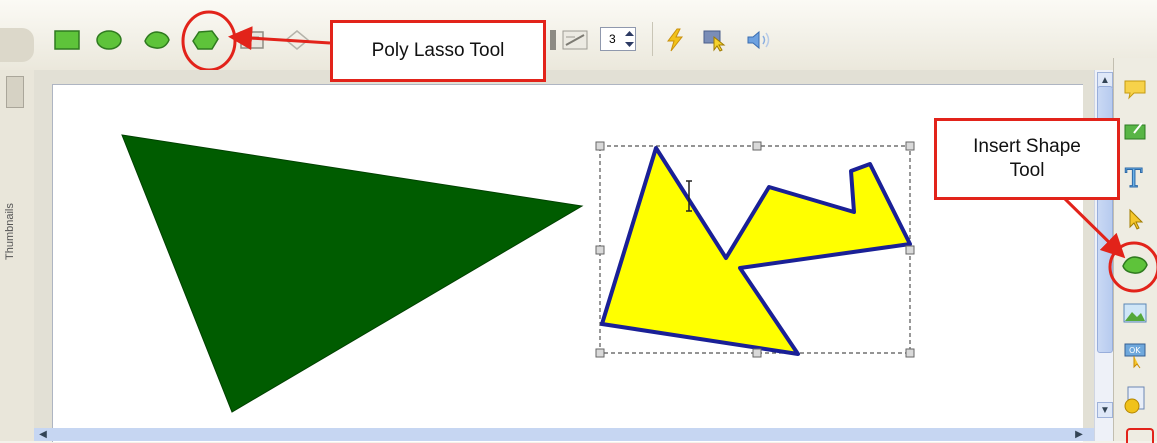 This screenshot has height=443, width=1157. I want to click on ellipse-shape-icon, so click(109, 40).